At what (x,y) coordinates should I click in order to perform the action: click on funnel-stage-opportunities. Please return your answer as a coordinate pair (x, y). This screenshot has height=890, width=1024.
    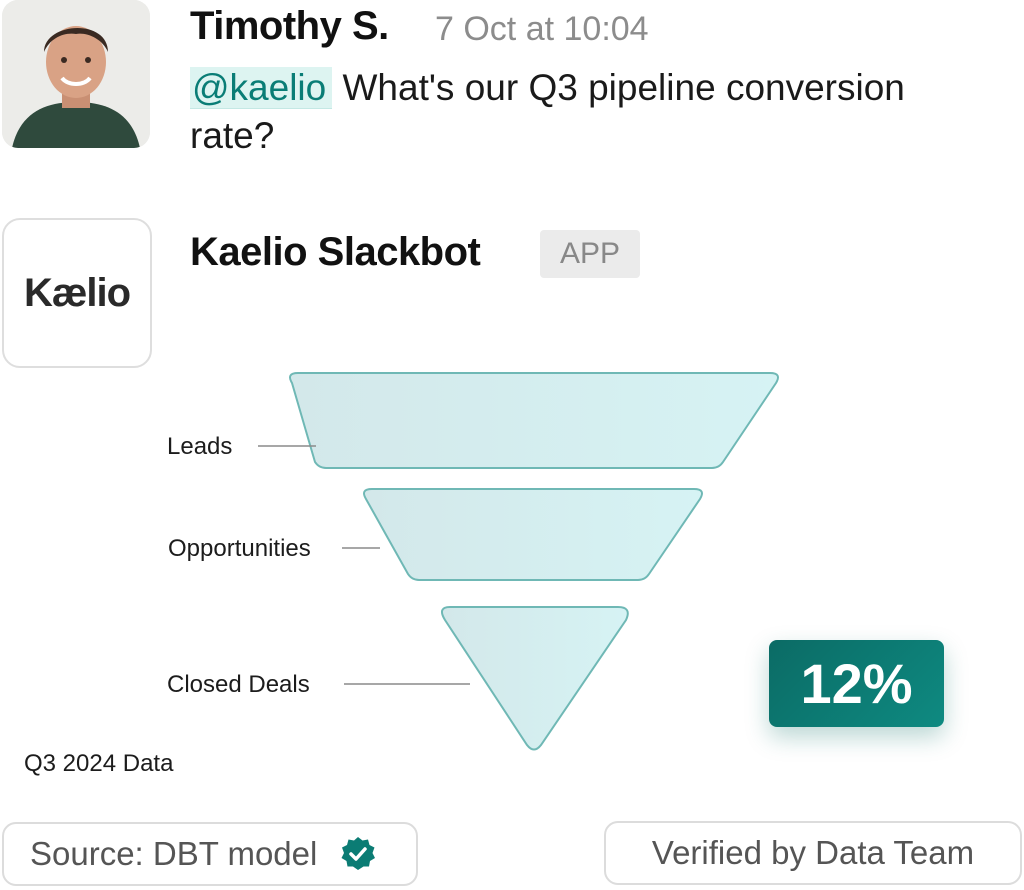
    Looking at the image, I should click on (533, 534).